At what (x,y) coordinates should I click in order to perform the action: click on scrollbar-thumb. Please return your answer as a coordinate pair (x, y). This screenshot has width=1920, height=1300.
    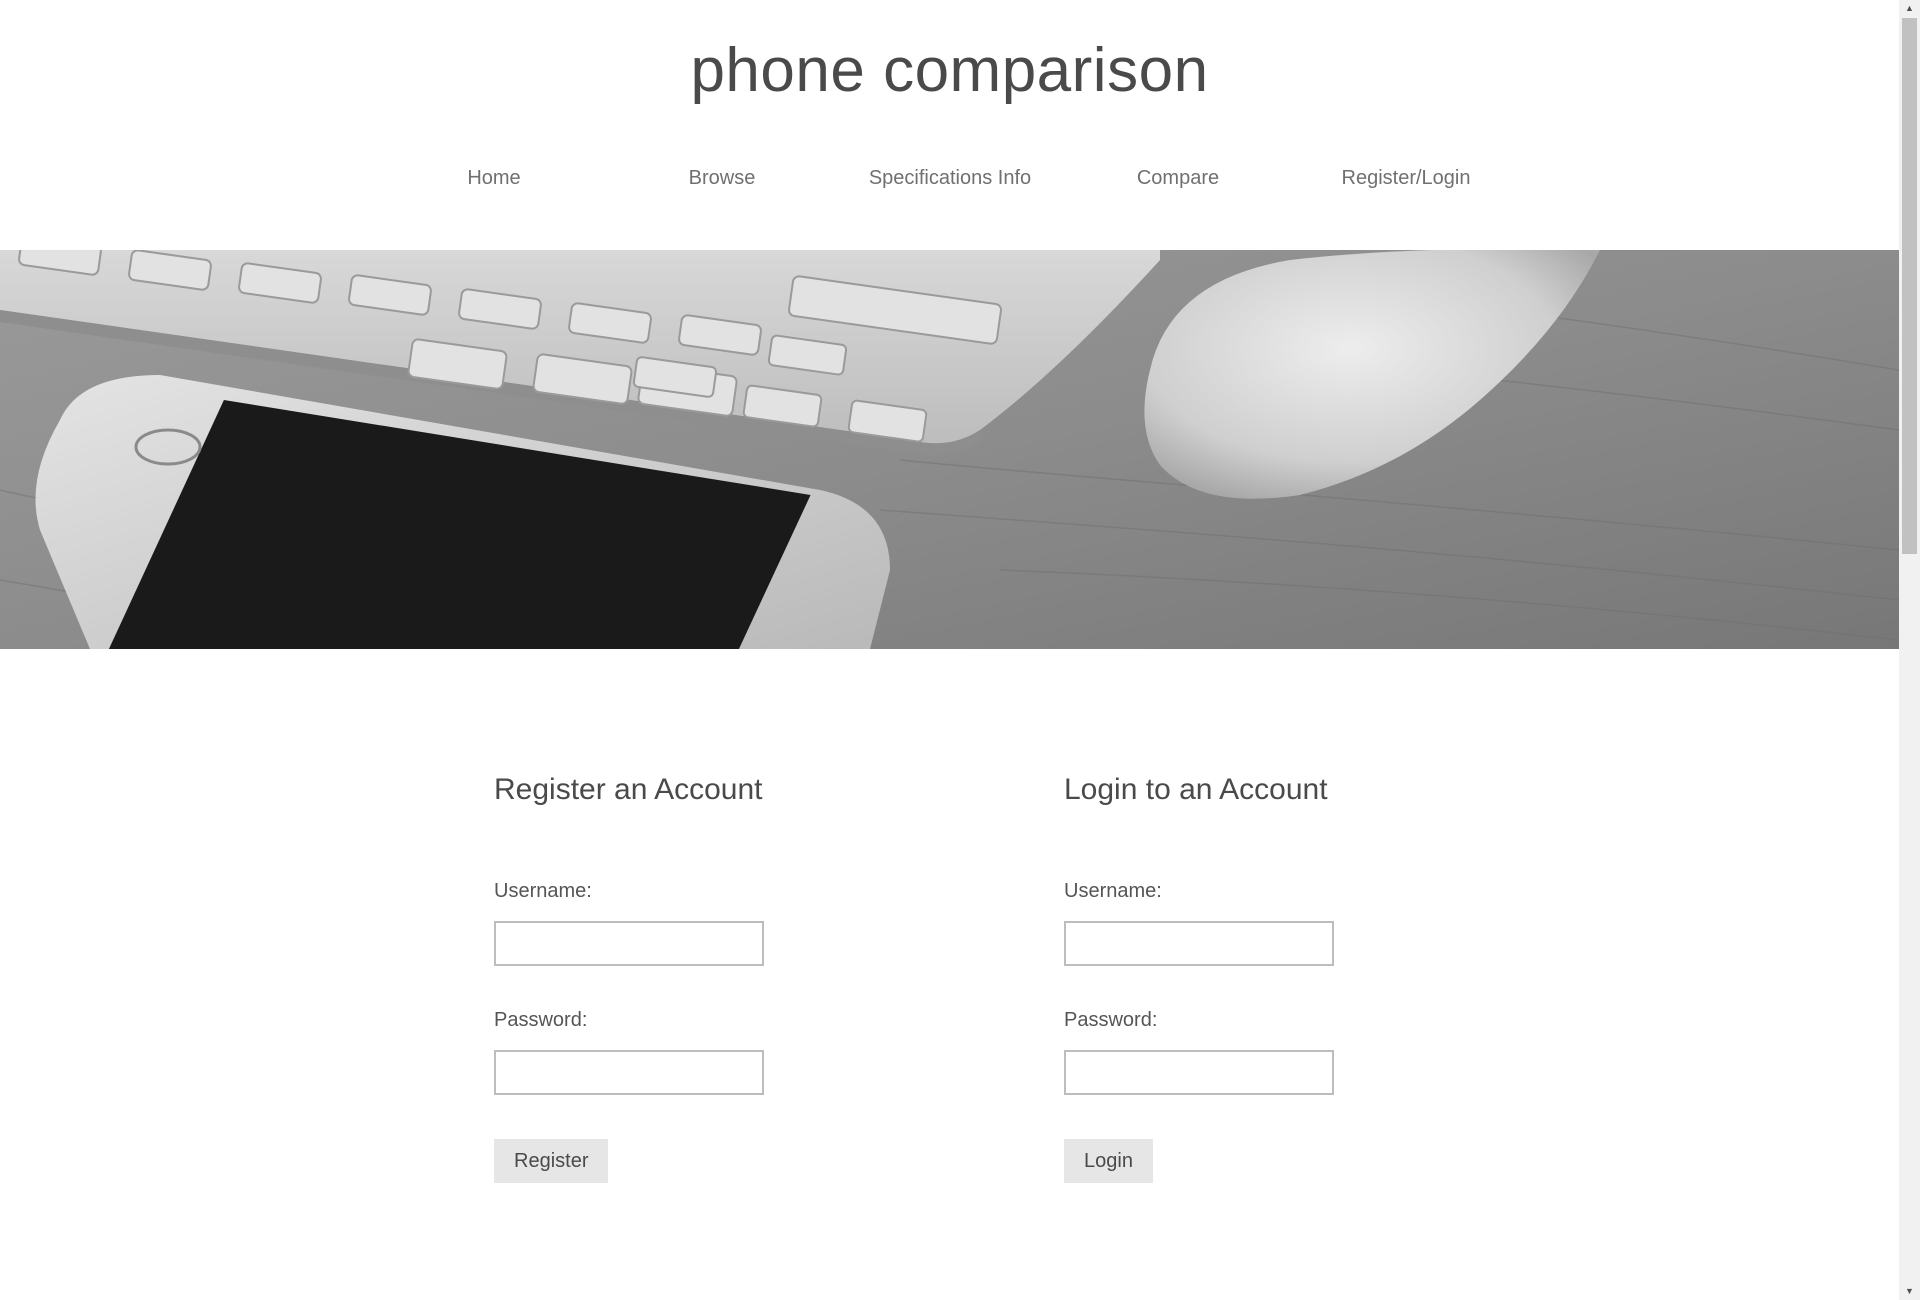
    Looking at the image, I should click on (1909, 286).